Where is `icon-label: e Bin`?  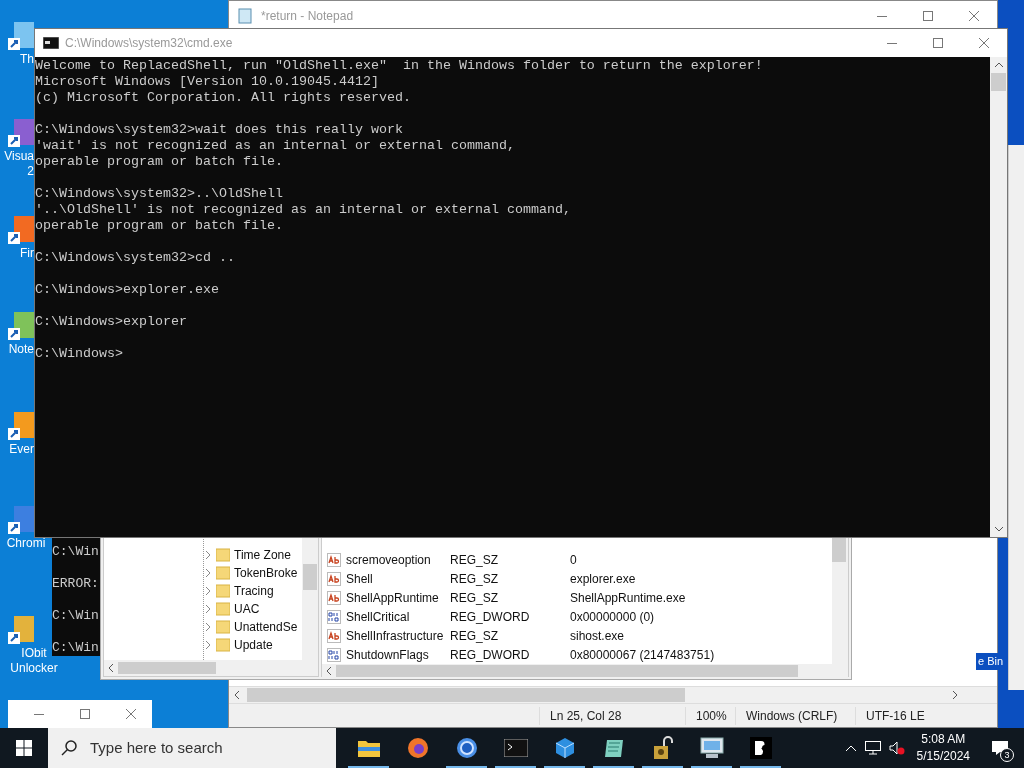
icon-label: e Bin is located at coordinates (991, 661).